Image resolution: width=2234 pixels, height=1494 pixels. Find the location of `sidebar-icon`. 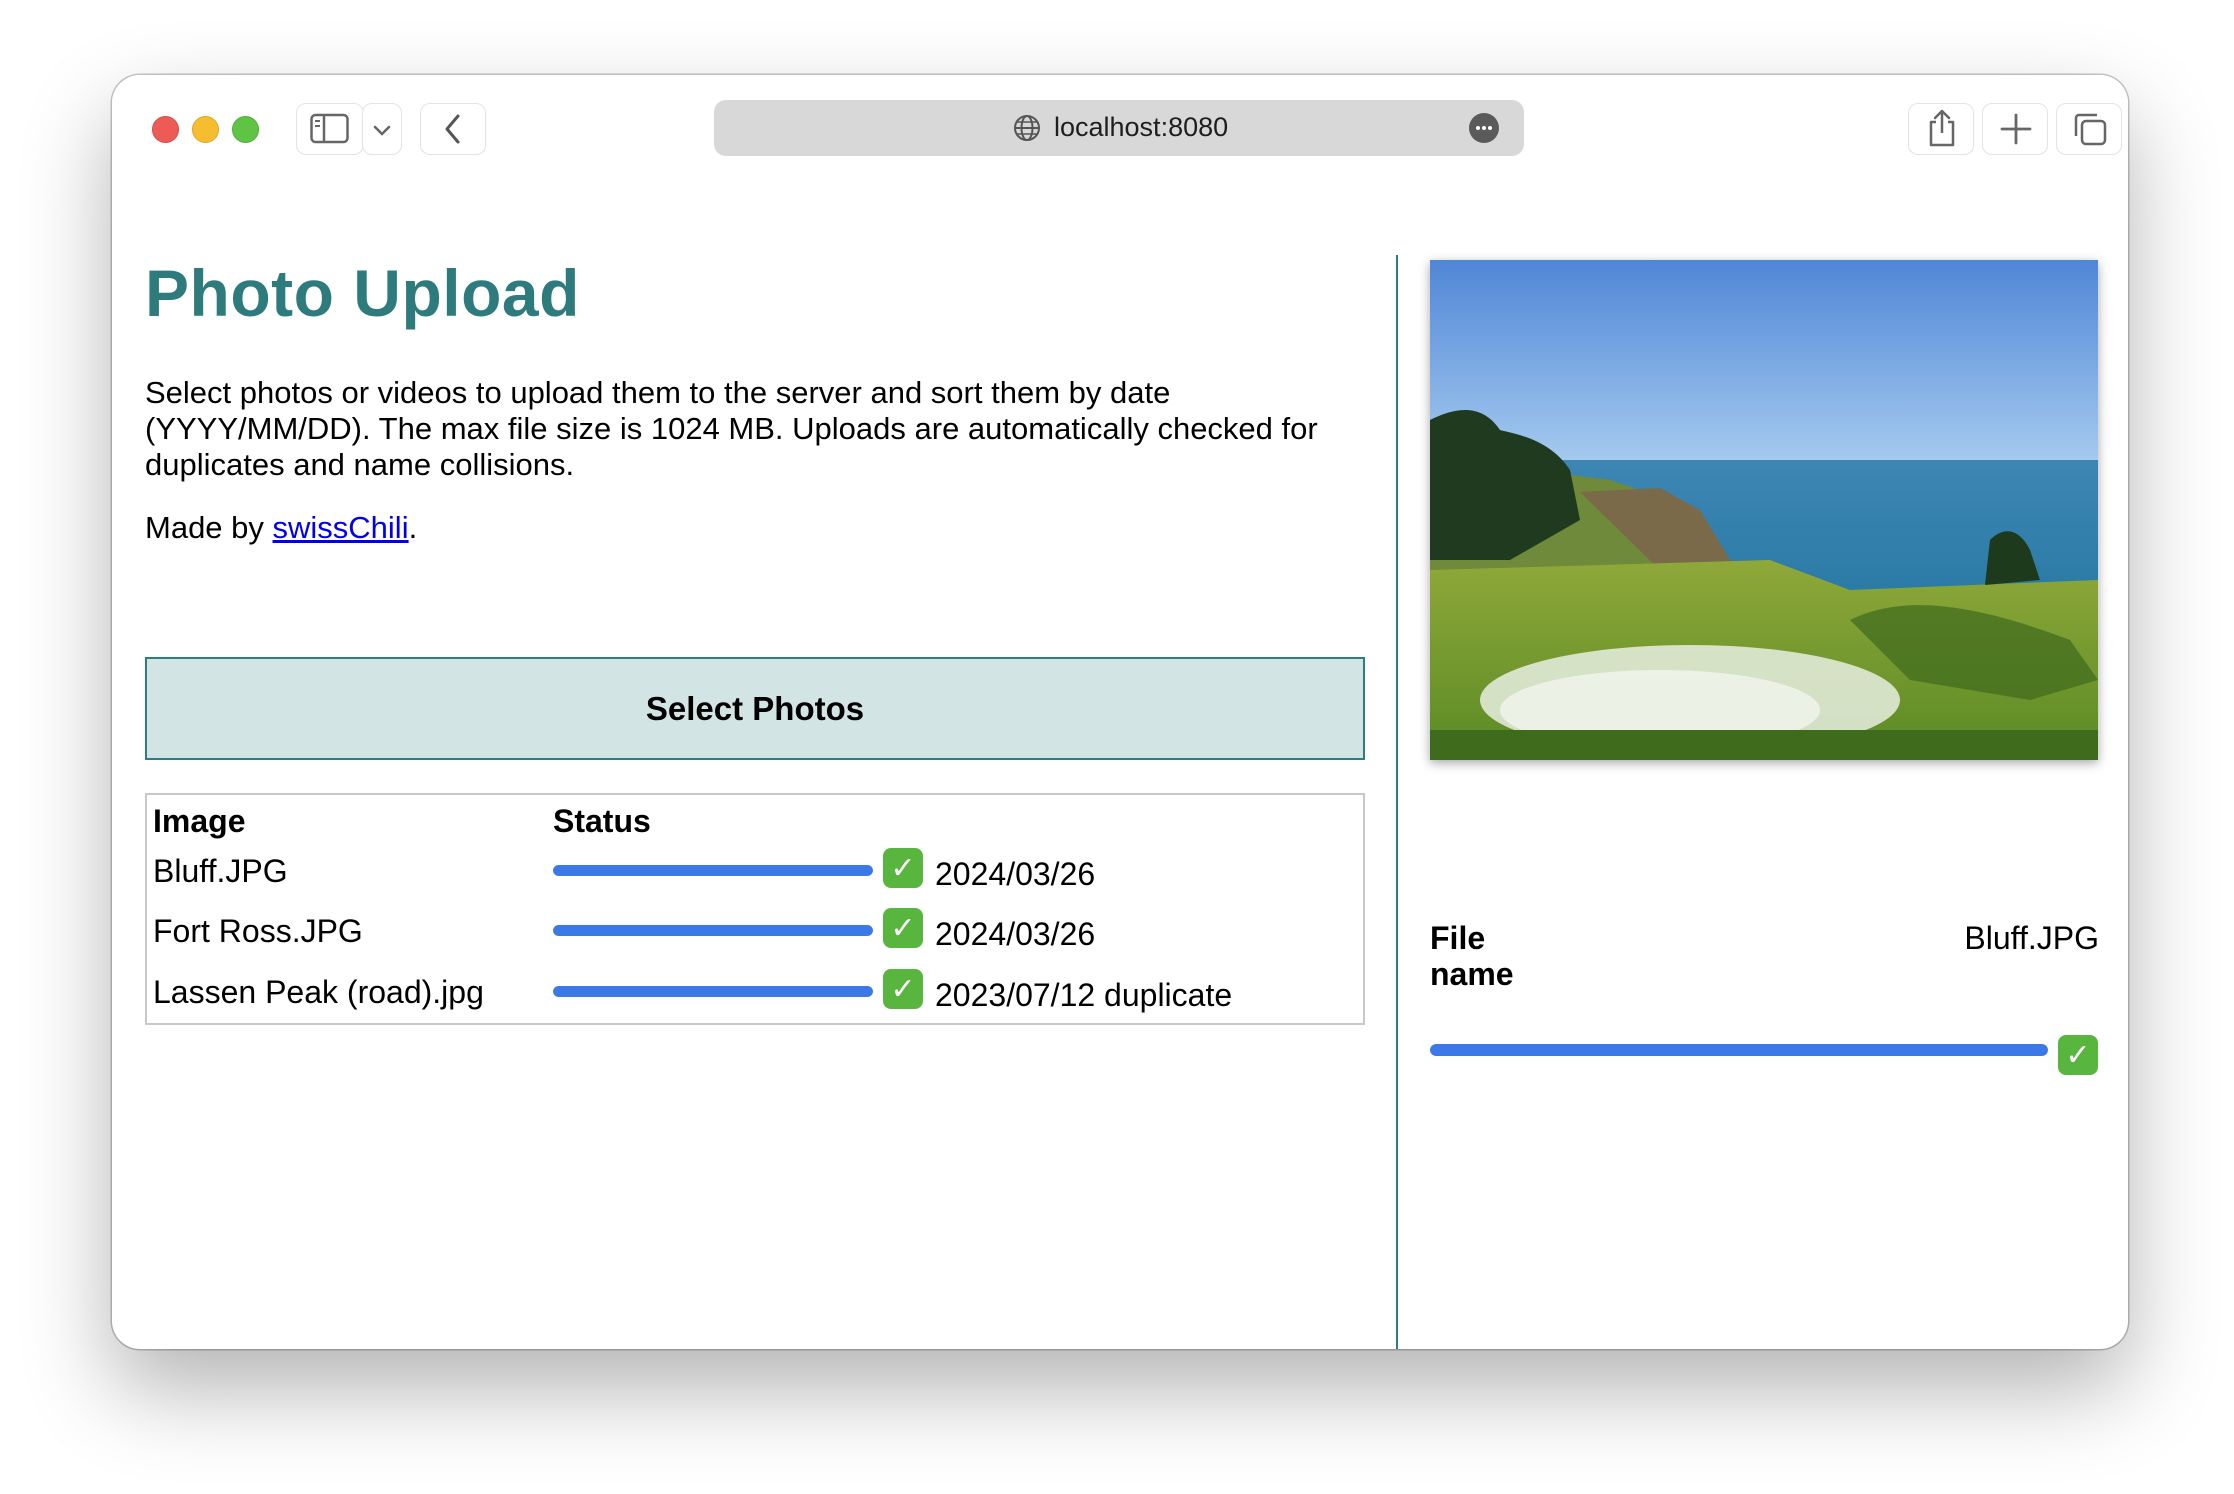

sidebar-icon is located at coordinates (329, 128).